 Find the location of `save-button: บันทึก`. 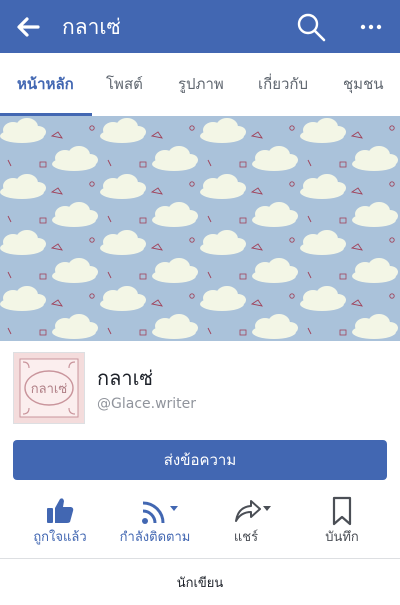

save-button: บันทึก is located at coordinates (342, 524).